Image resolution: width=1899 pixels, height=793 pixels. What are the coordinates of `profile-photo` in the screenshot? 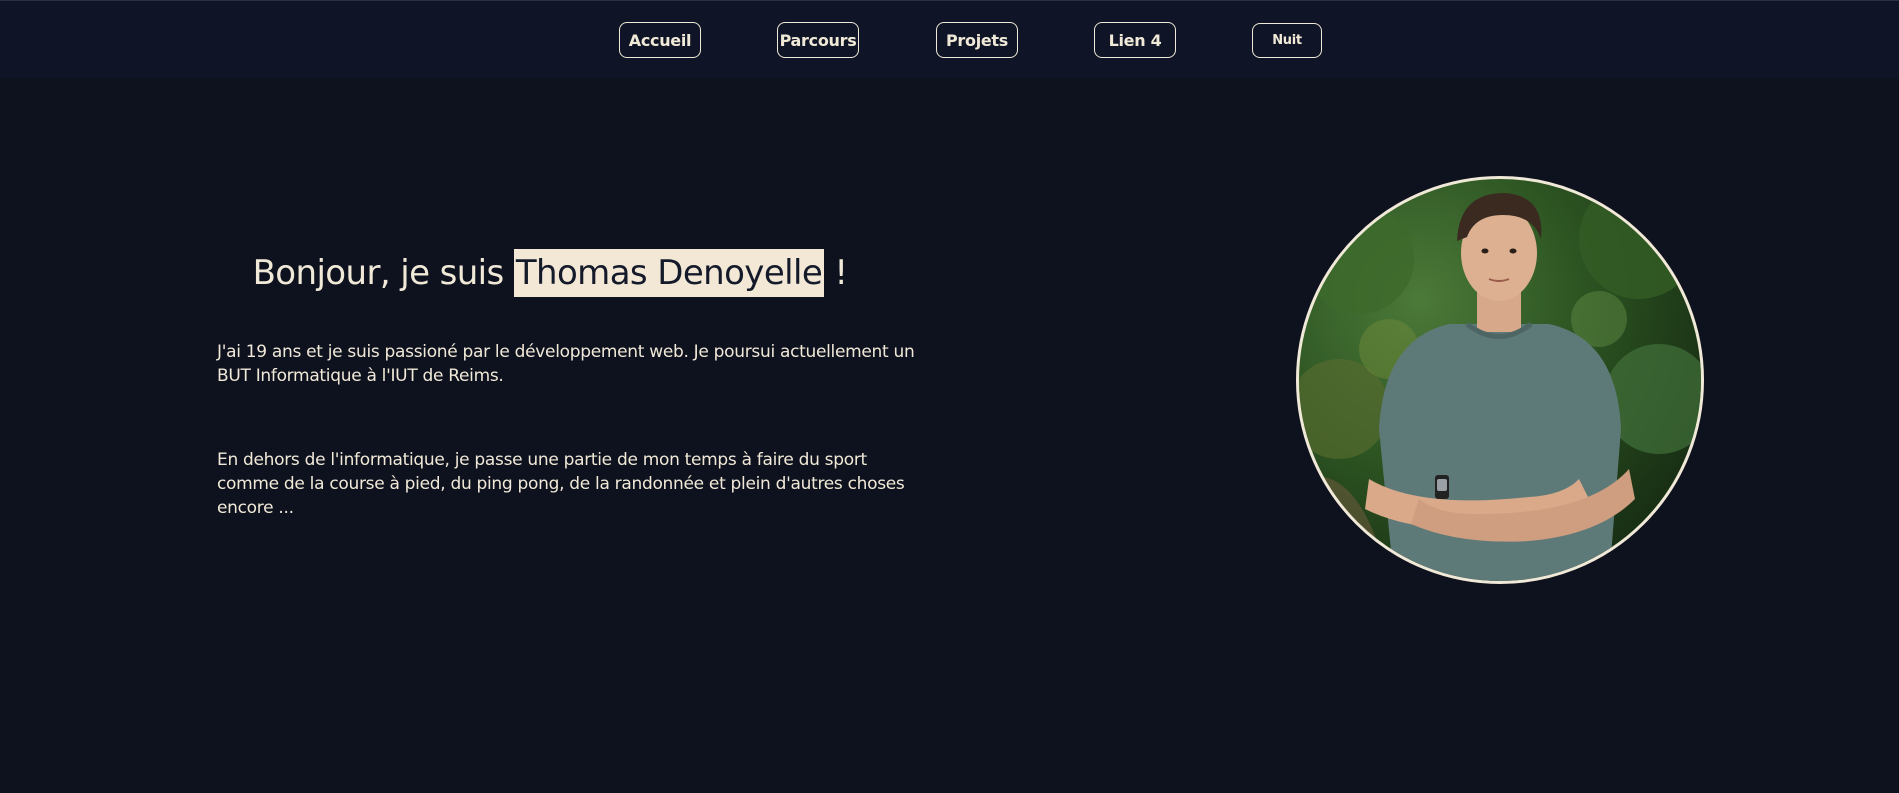 It's located at (1500, 380).